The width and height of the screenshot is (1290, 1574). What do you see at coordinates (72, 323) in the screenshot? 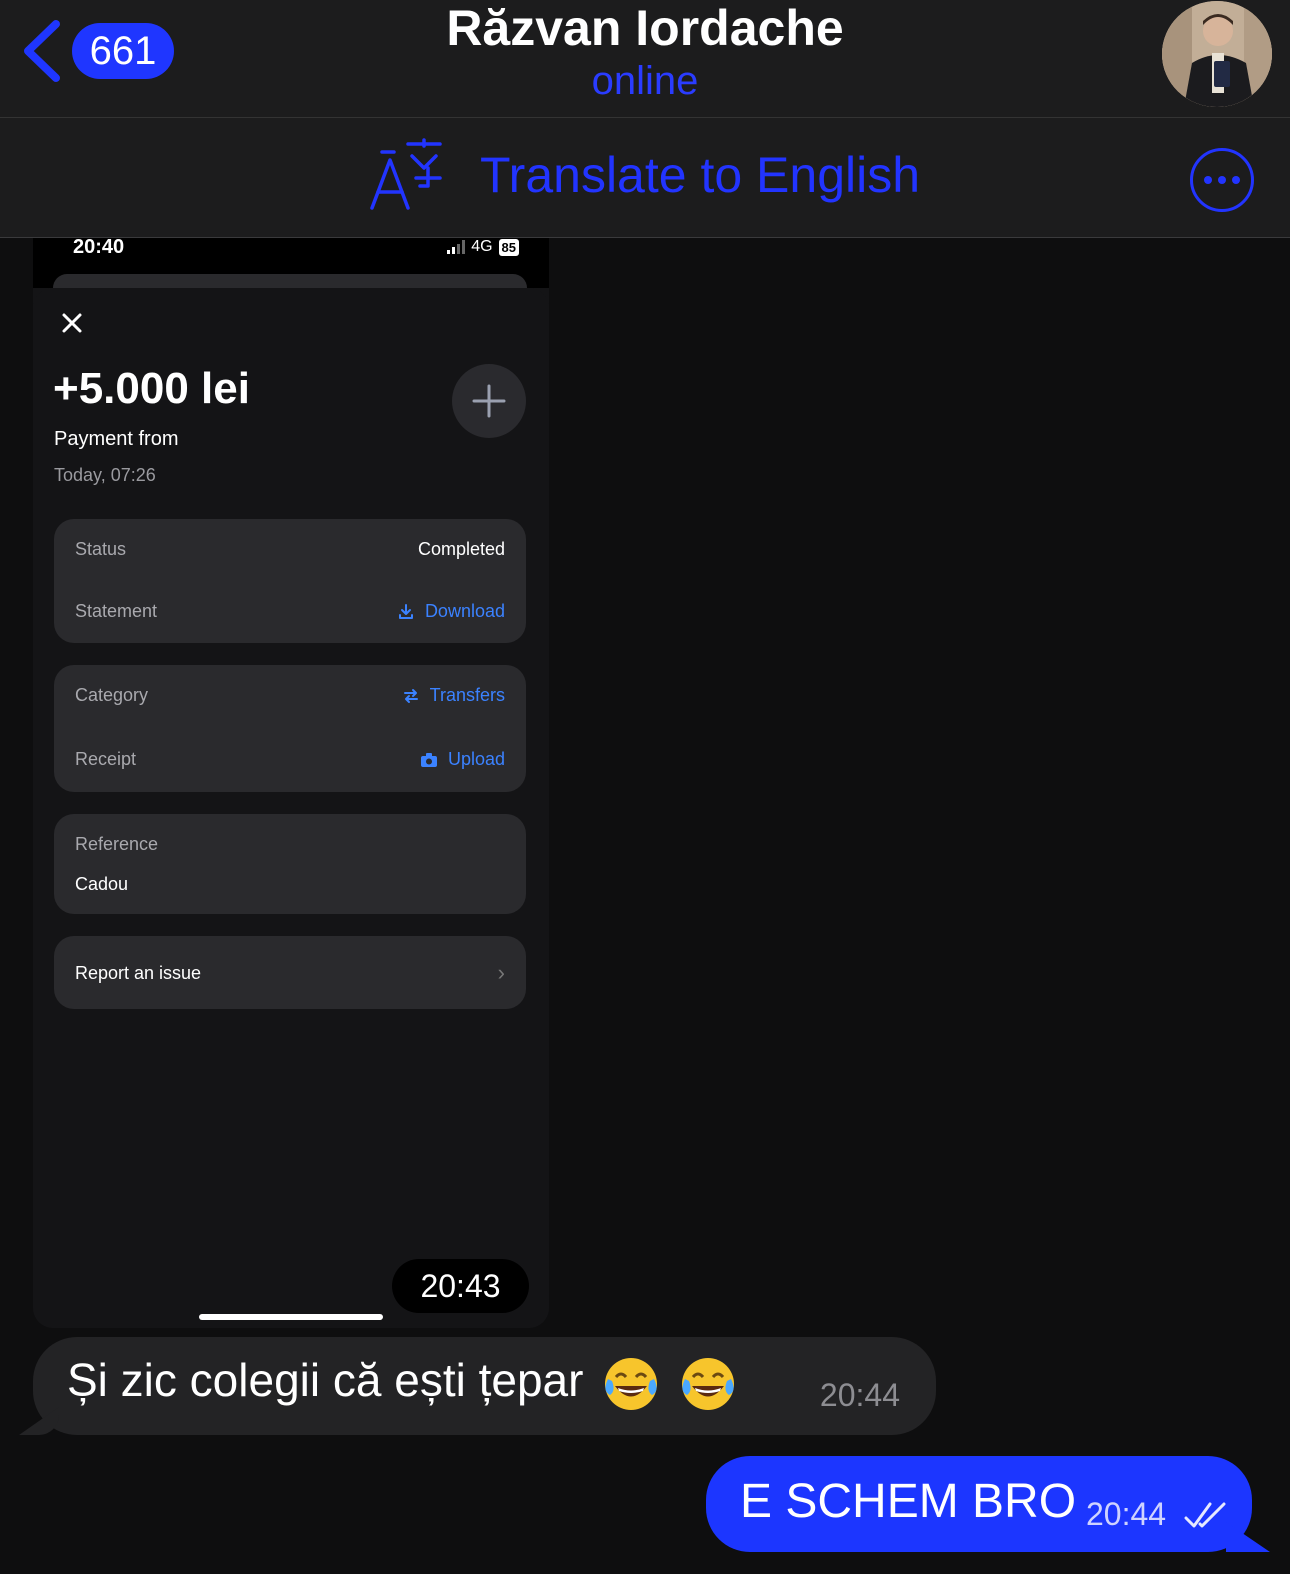
I see `close-icon` at bounding box center [72, 323].